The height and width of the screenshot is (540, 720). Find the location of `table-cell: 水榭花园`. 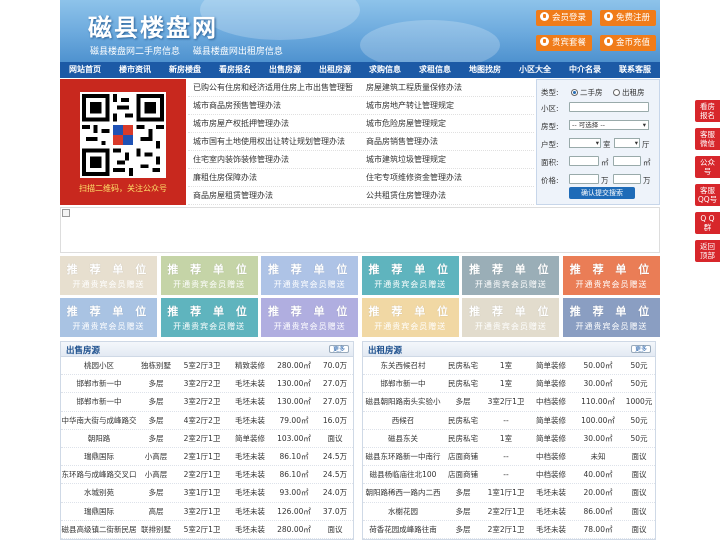

table-cell: 水榭花园 is located at coordinates (403, 511).